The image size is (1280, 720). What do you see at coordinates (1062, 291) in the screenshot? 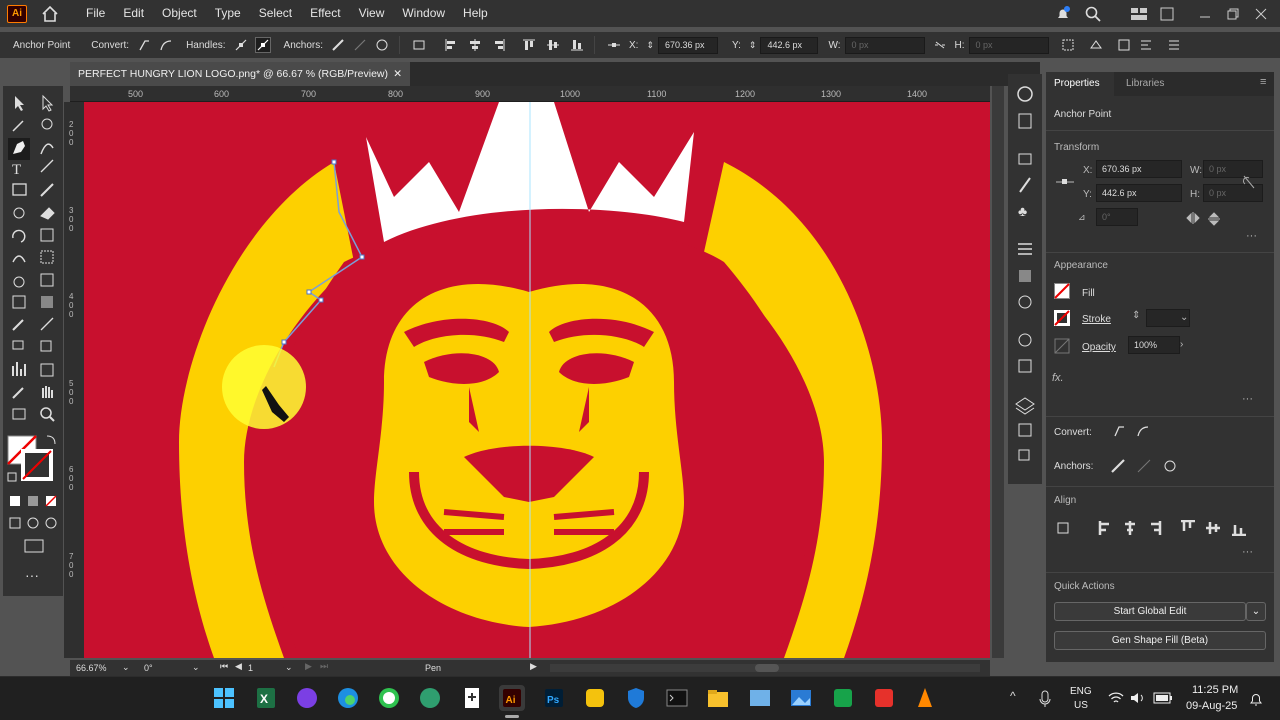
I see `fill-swatch-icon` at bounding box center [1062, 291].